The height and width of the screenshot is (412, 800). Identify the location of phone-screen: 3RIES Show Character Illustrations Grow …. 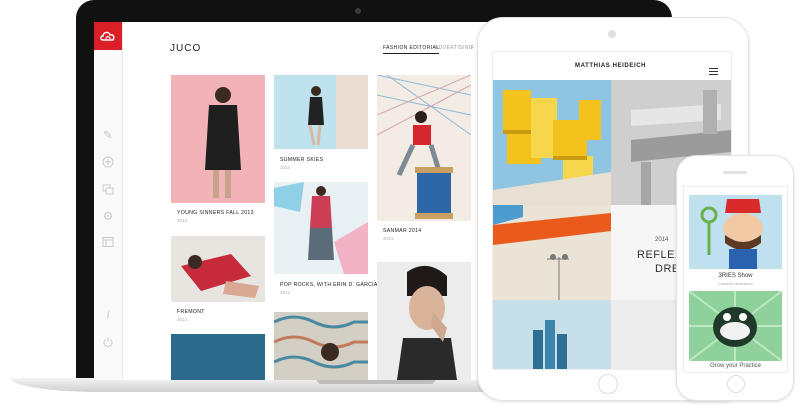
(735, 279).